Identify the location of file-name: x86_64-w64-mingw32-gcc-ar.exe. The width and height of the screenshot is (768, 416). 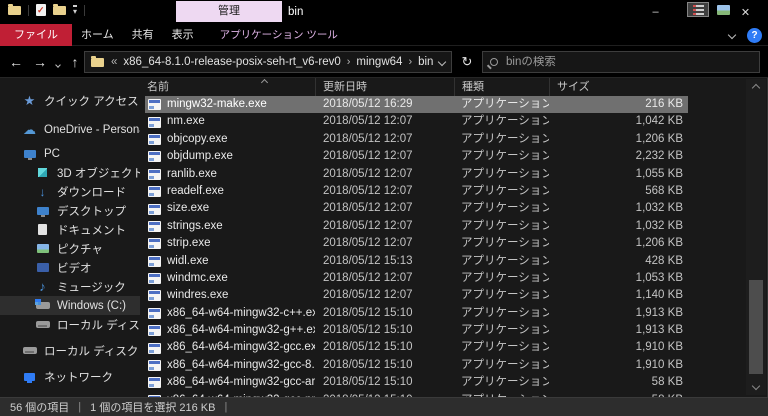
(241, 382).